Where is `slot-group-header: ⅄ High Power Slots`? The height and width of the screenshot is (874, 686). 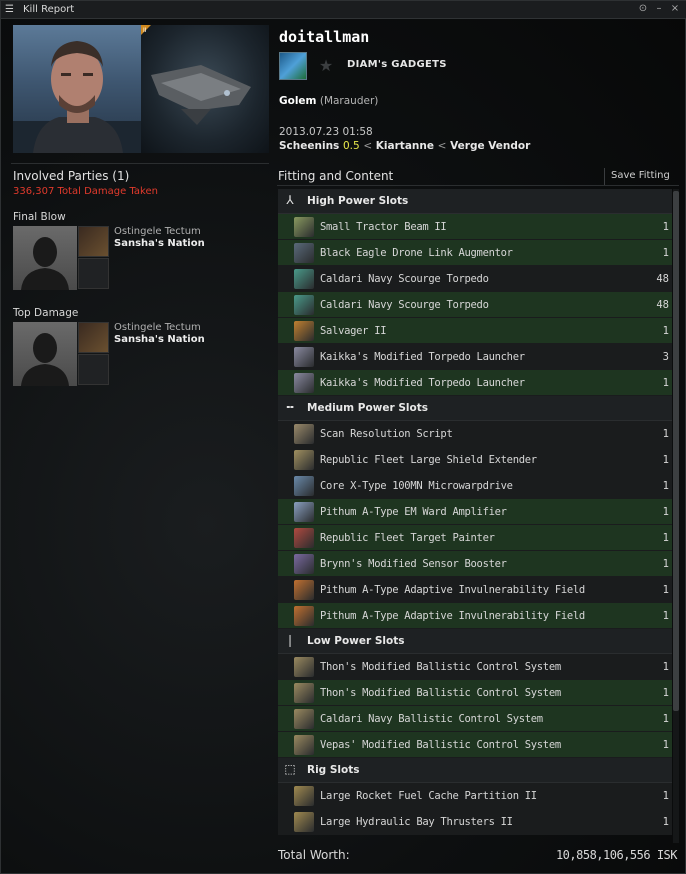
slot-group-header: ⅄ High Power Slots is located at coordinates (475, 201).